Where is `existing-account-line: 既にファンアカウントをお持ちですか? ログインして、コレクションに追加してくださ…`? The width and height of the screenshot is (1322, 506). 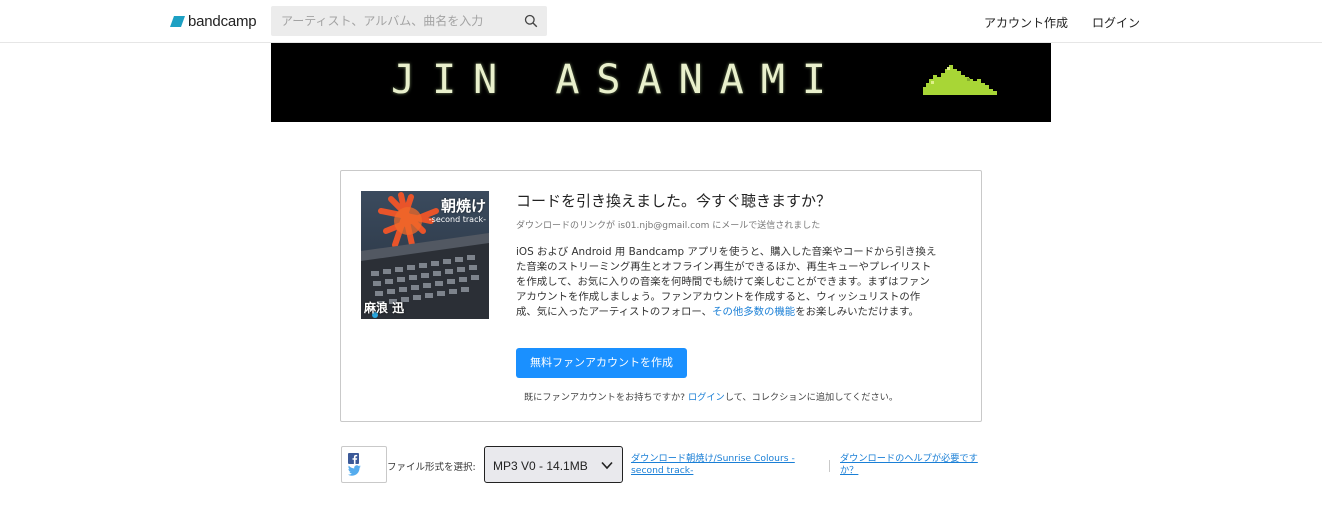 existing-account-line: 既にファンアカウントをお持ちですか? ログインして、コレクションに追加してくださ… is located at coordinates (711, 396).